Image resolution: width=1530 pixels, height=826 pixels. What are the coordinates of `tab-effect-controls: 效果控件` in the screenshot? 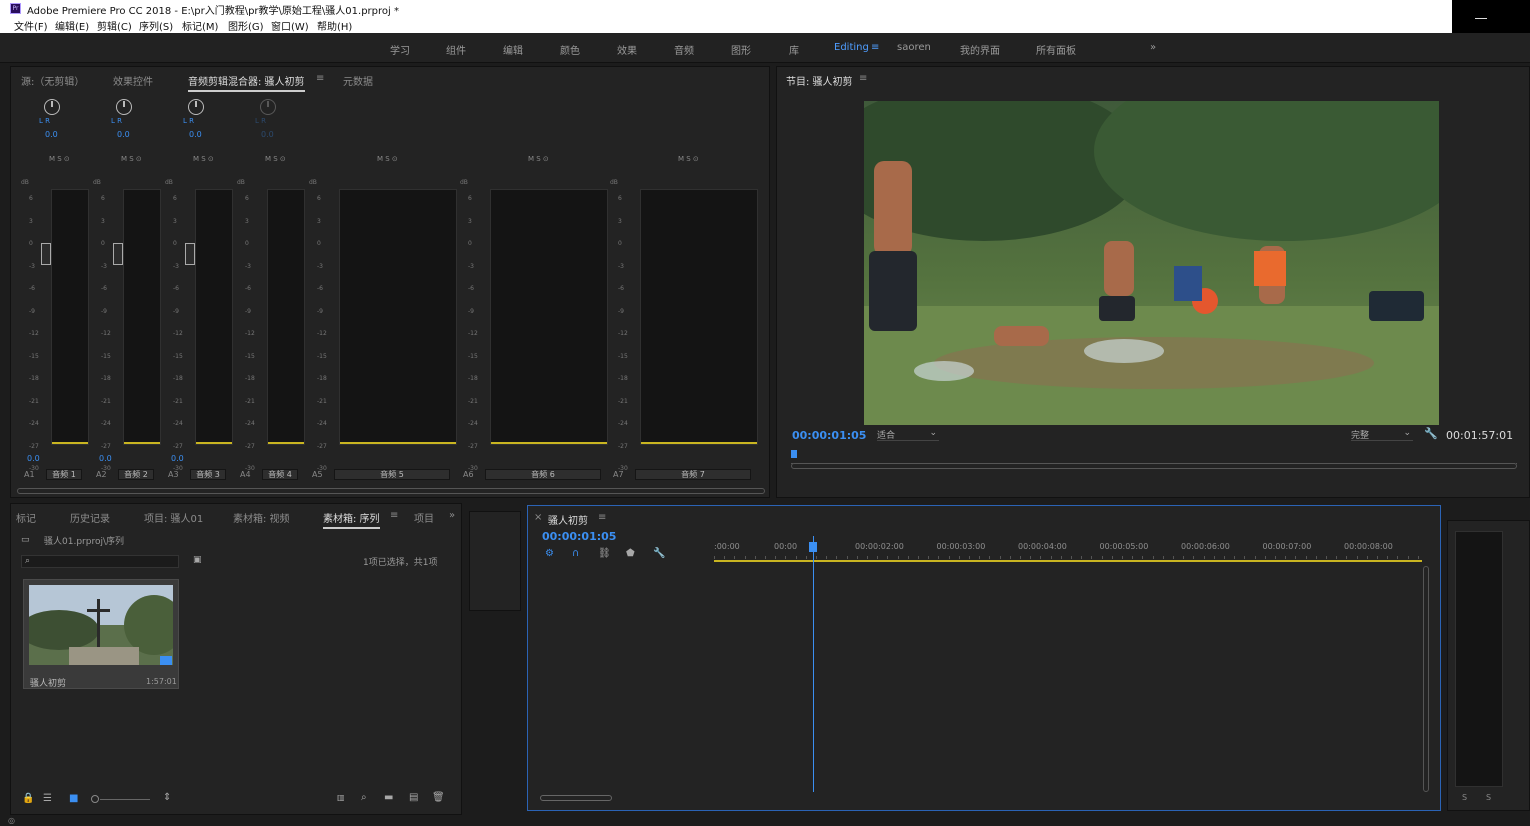 It's located at (133, 80).